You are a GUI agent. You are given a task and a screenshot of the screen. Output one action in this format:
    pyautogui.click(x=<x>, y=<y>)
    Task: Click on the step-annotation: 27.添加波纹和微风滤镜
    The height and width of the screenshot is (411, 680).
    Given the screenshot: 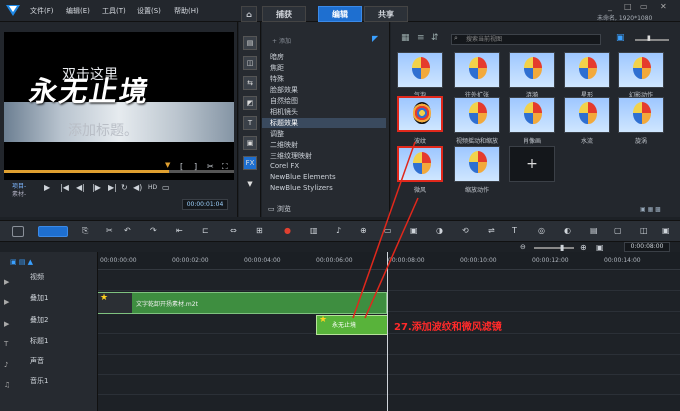 What is the action you would take?
    pyautogui.click(x=448, y=327)
    